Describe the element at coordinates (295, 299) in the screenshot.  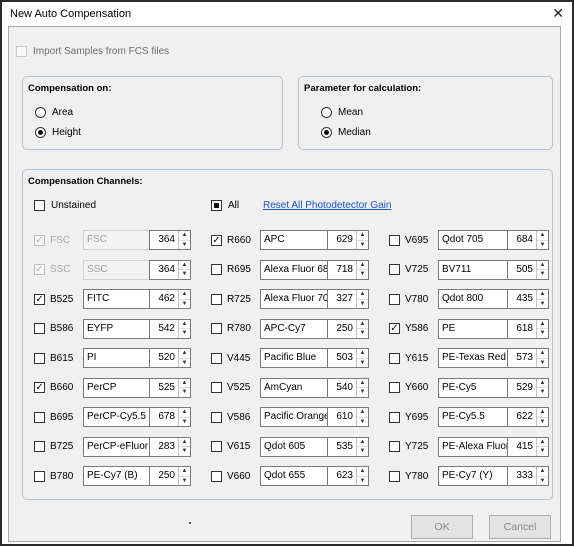
I see `channel-name-field: Alexa Fluor 700` at that location.